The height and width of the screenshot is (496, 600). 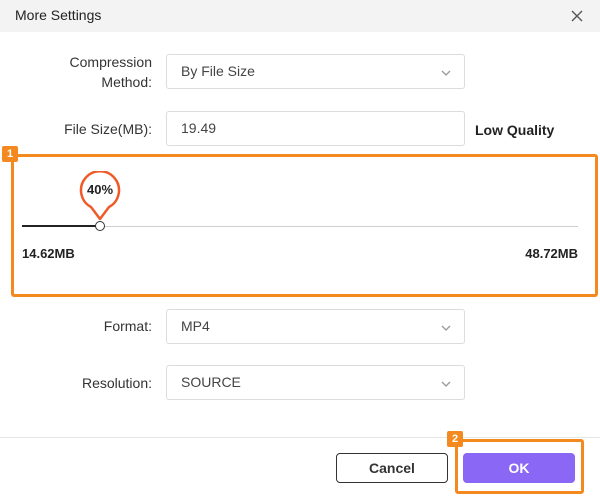 I want to click on step-marker-1: 1, so click(x=10, y=154).